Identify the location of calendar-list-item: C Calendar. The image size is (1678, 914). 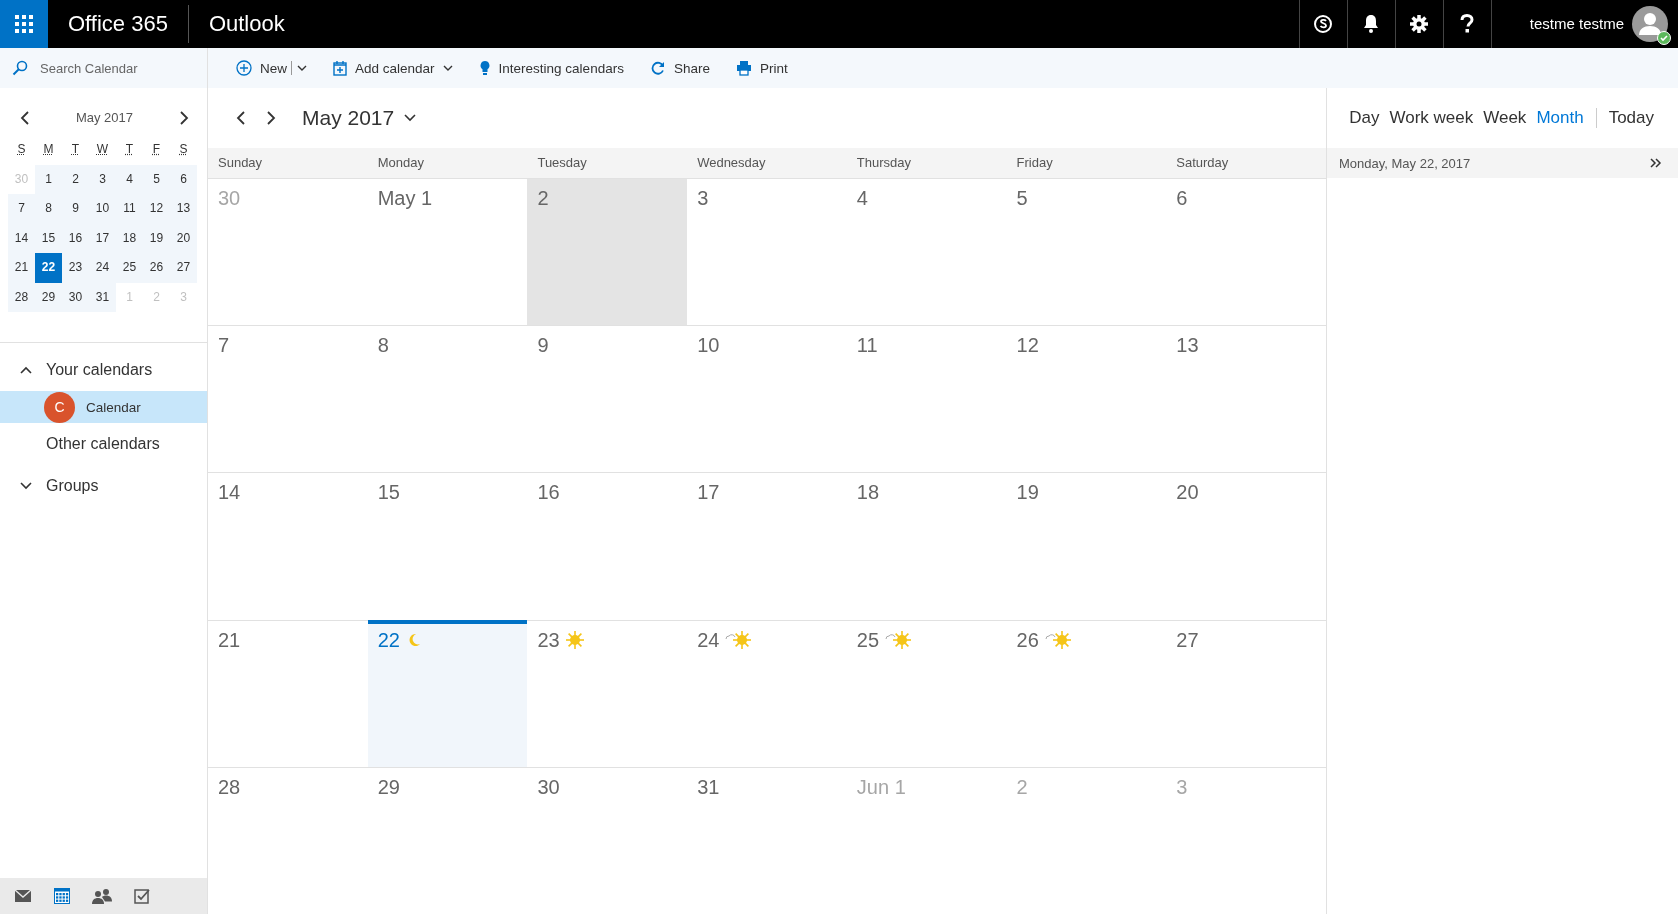
(103, 407).